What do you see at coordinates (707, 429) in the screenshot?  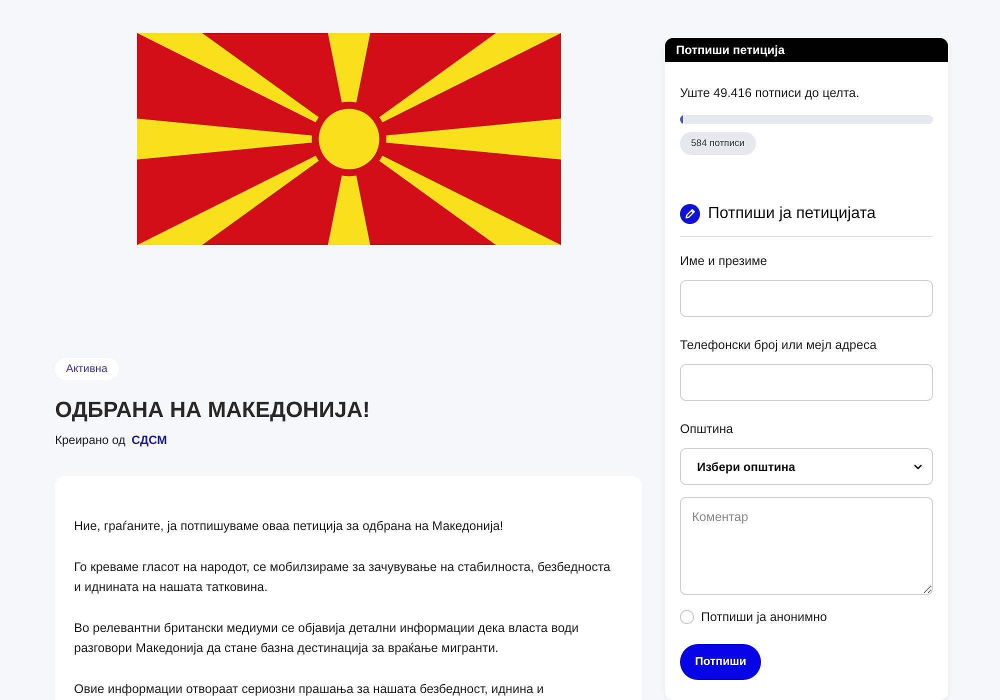 I see `field-label: Општина` at bounding box center [707, 429].